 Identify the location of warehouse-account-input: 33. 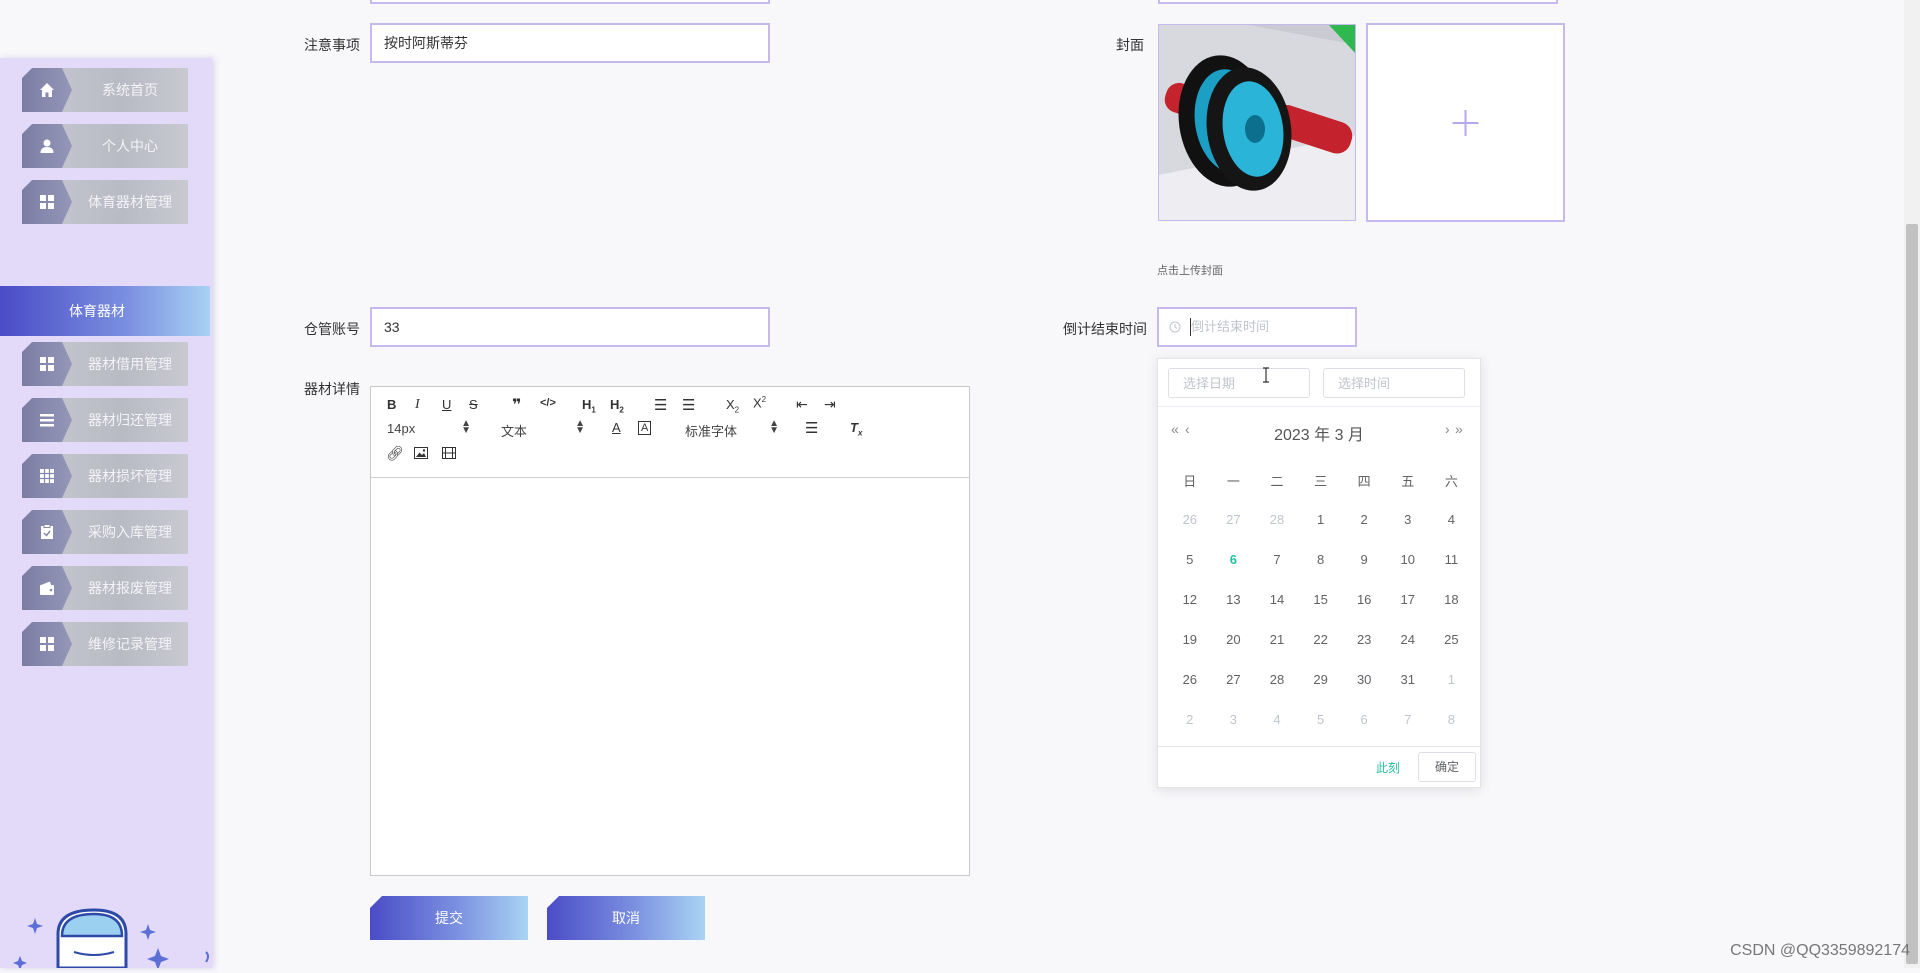
(570, 327).